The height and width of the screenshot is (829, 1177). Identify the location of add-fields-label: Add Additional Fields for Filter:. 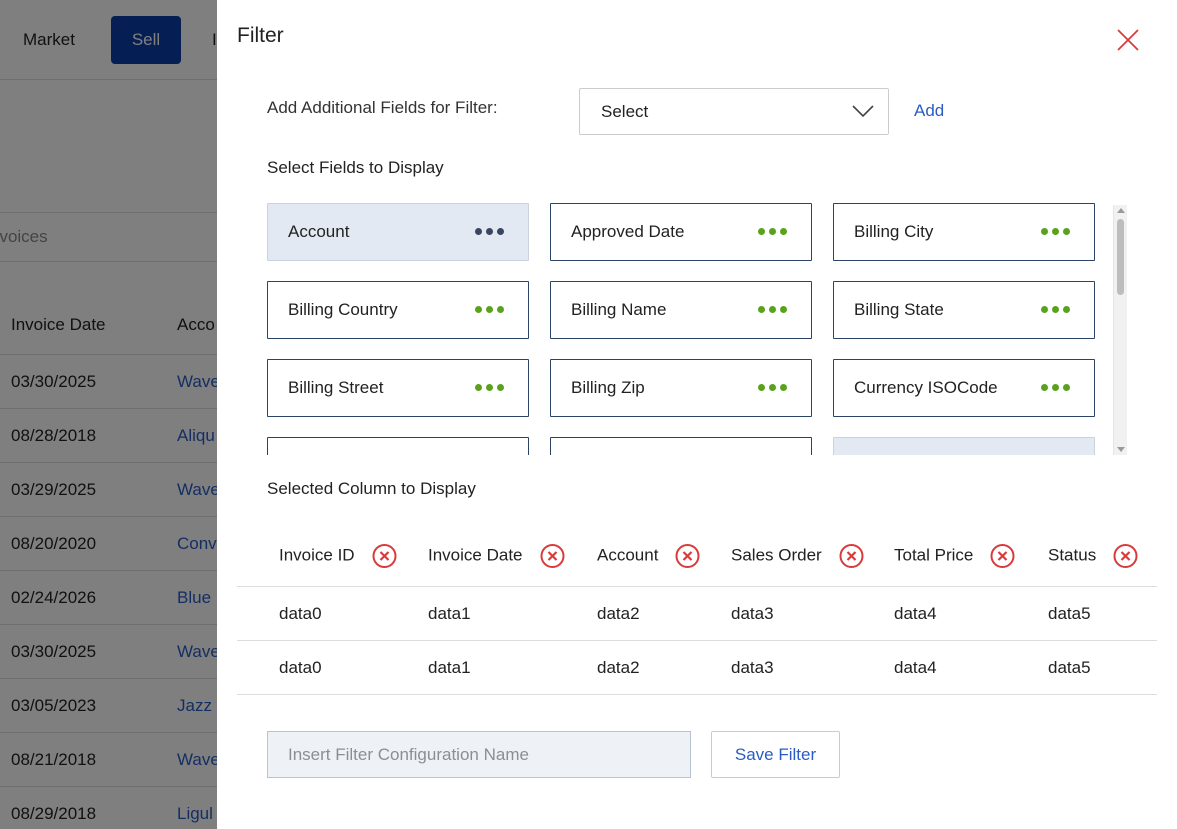
(382, 107).